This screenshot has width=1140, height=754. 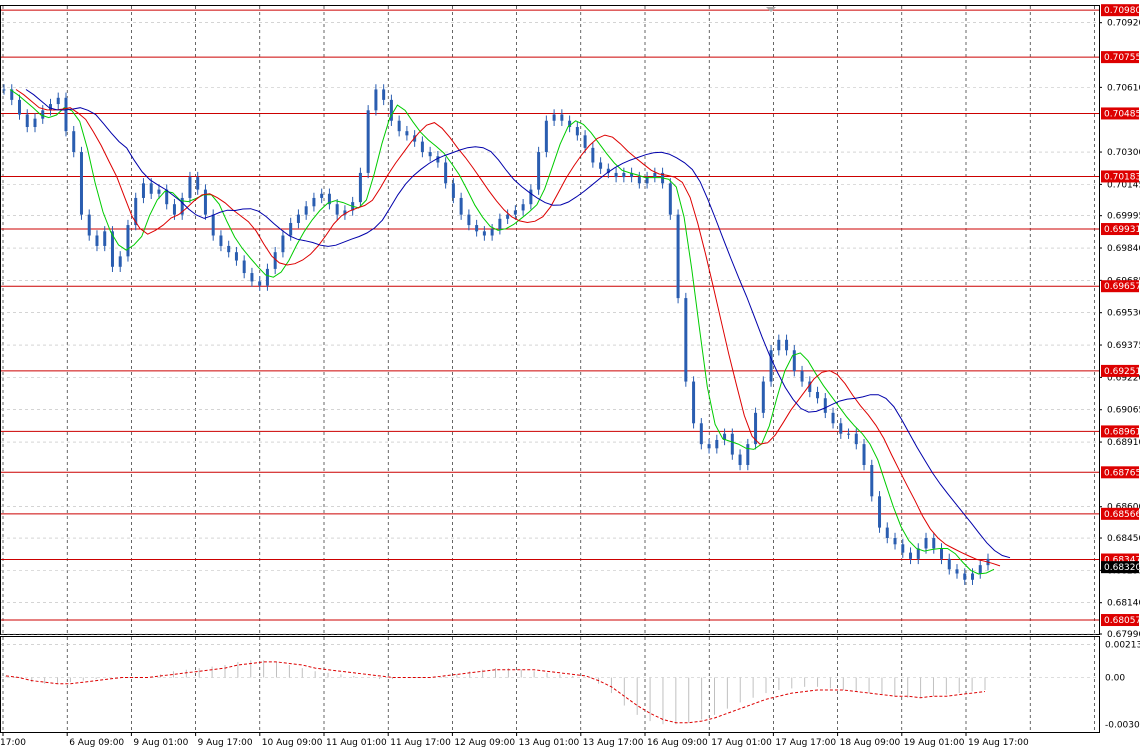 I want to click on level-tag-label: 0.70183, so click(x=1122, y=177).